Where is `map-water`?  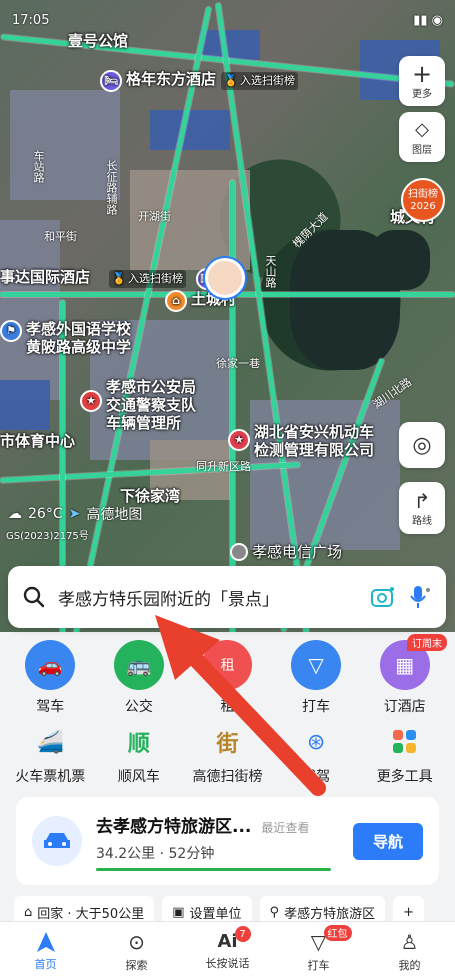
map-water is located at coordinates (400, 260).